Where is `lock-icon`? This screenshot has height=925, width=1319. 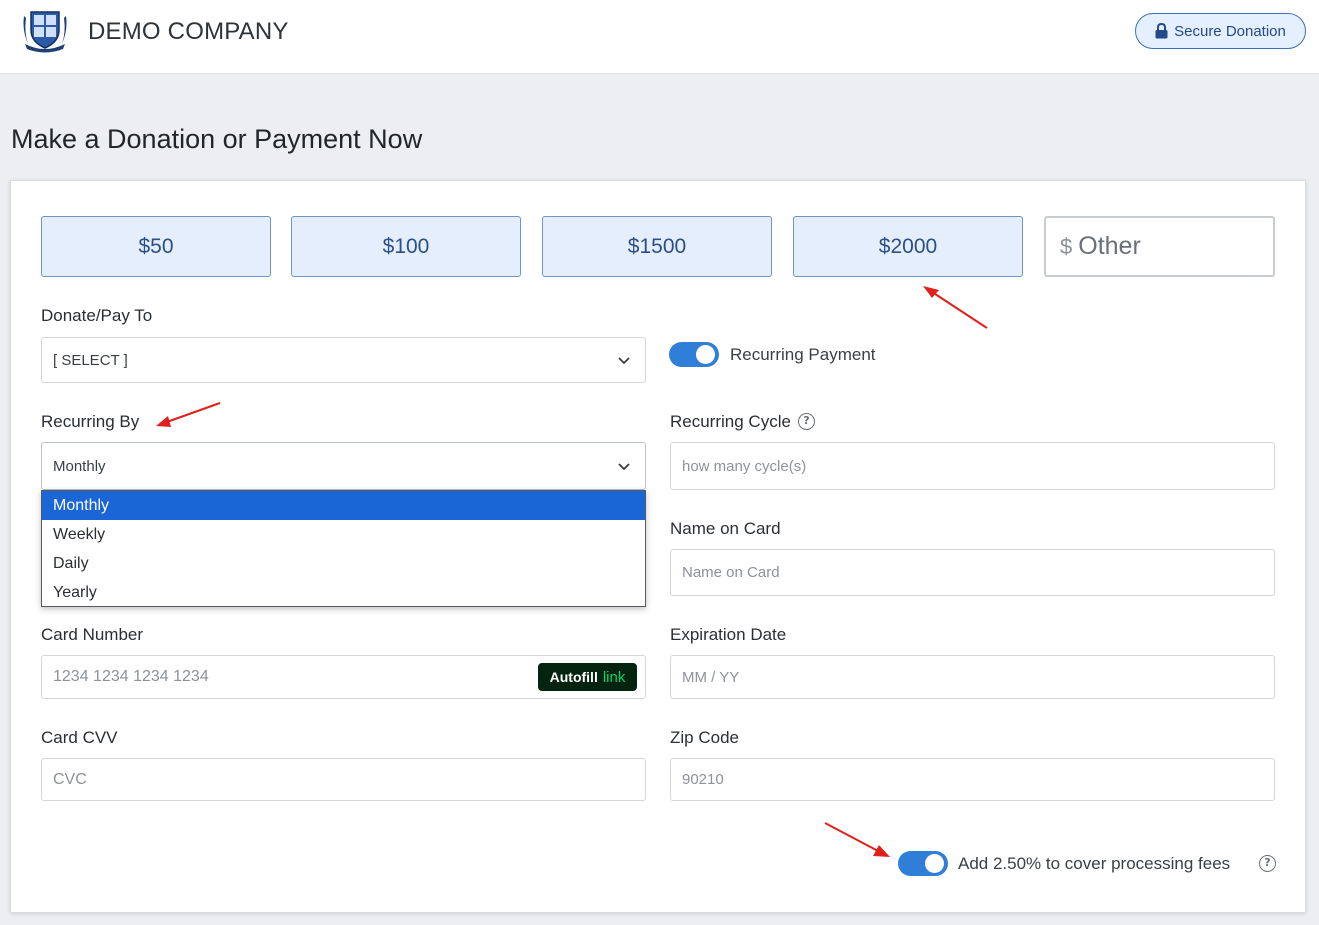
lock-icon is located at coordinates (1161, 31).